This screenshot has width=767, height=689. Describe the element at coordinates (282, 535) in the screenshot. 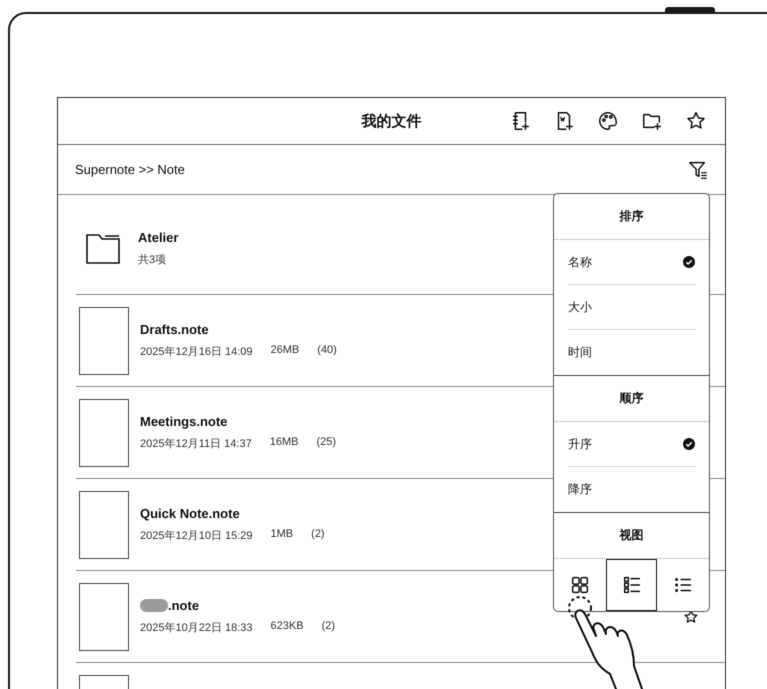

I see `file-info: 1MB` at that location.